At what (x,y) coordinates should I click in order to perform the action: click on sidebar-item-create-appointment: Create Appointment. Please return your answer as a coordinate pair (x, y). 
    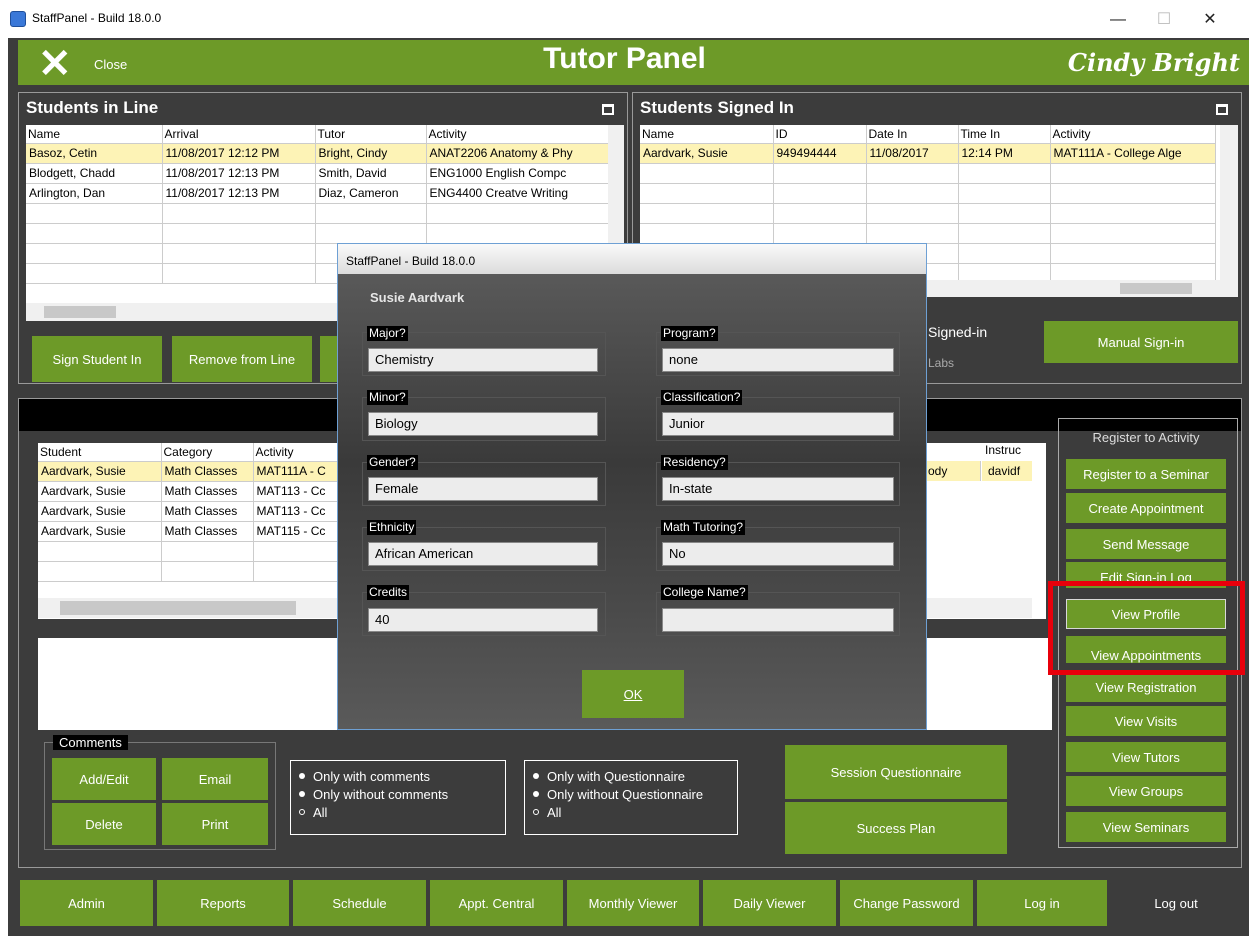
    Looking at the image, I should click on (1146, 508).